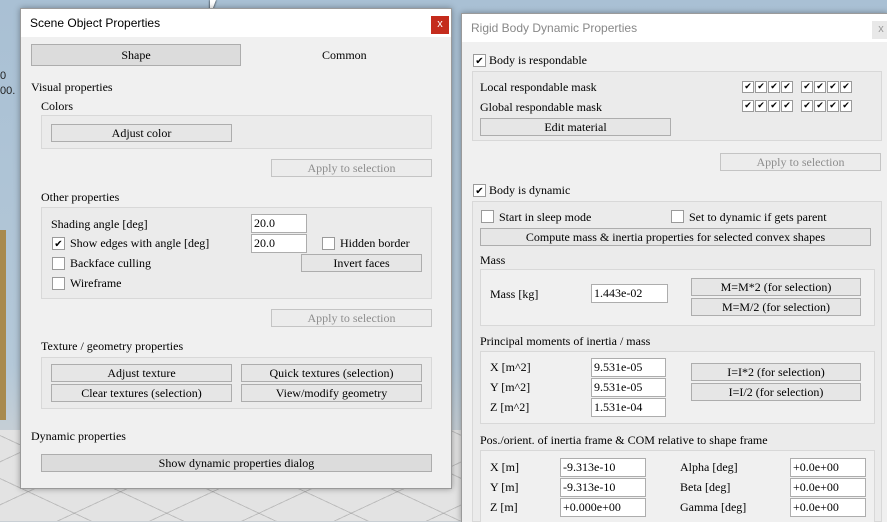  Describe the element at coordinates (72, 87) in the screenshot. I see `section-visual-properties: Visual properties` at that location.